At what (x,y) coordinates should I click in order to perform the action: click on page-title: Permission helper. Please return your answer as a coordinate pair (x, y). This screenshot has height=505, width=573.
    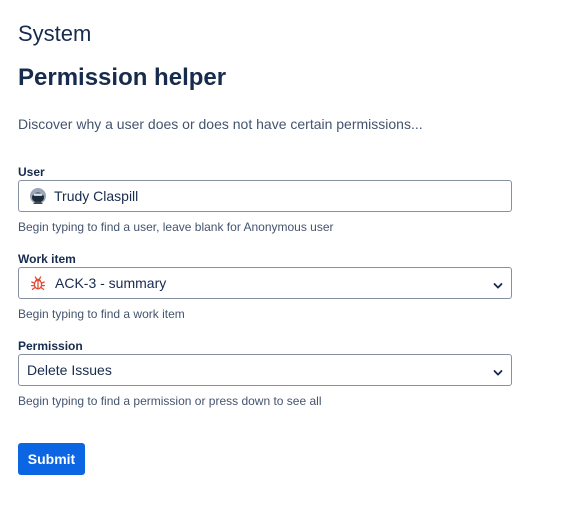
    Looking at the image, I should click on (122, 77).